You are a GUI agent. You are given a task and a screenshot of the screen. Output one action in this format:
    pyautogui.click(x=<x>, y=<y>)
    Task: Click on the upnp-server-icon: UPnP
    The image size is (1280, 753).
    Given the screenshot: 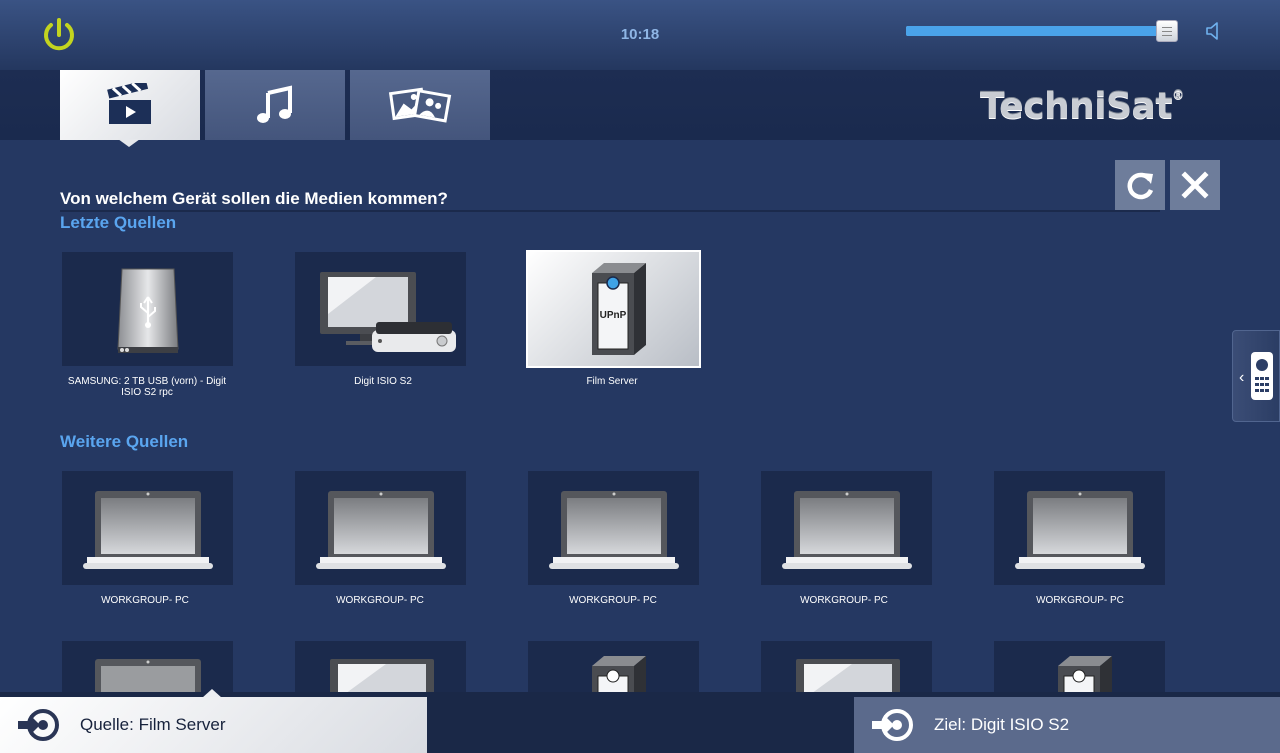 What is the action you would take?
    pyautogui.click(x=618, y=309)
    